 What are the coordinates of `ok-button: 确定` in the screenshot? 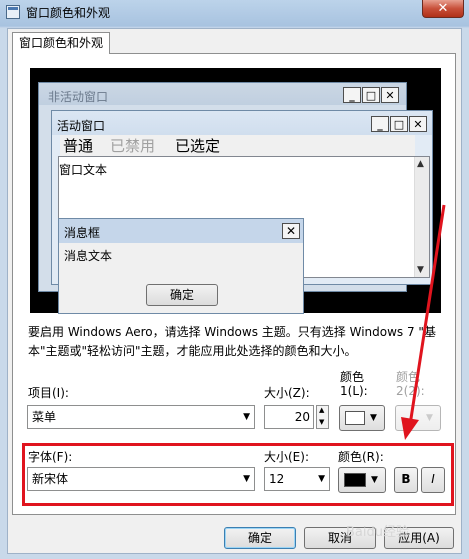 It's located at (260, 538).